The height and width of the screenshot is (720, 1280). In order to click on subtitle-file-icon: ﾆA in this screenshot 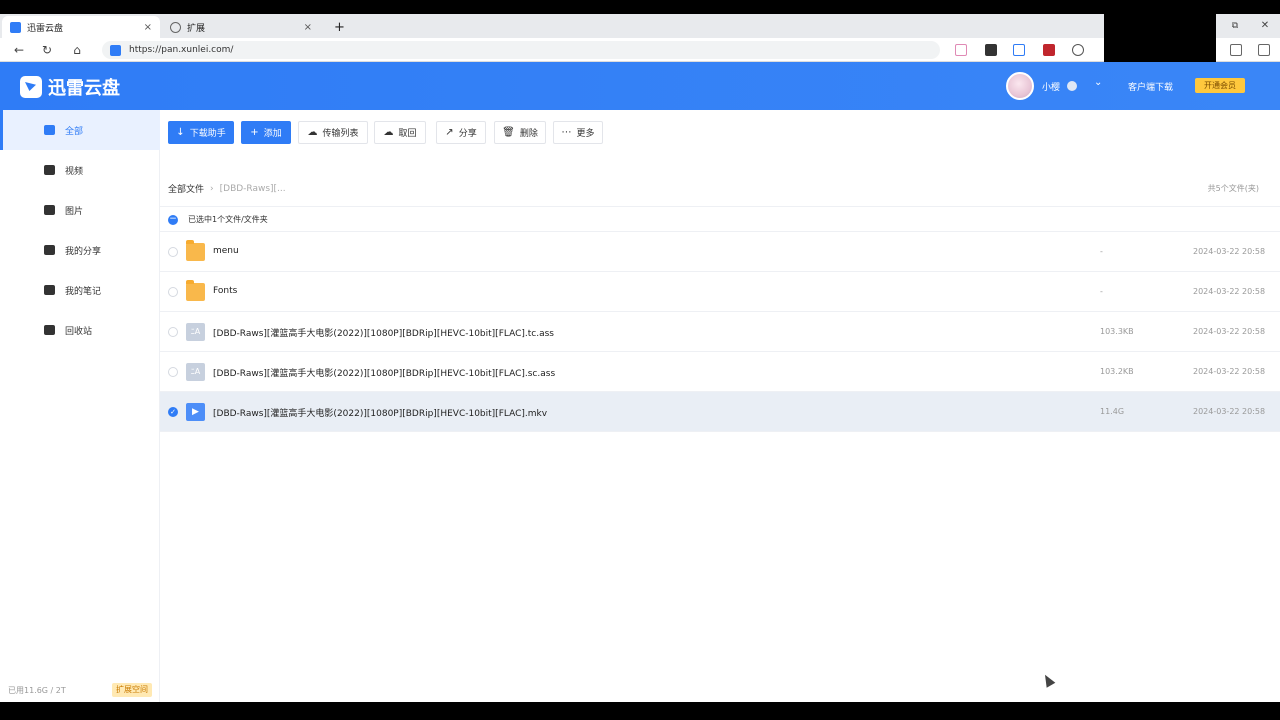, I will do `click(195, 332)`.